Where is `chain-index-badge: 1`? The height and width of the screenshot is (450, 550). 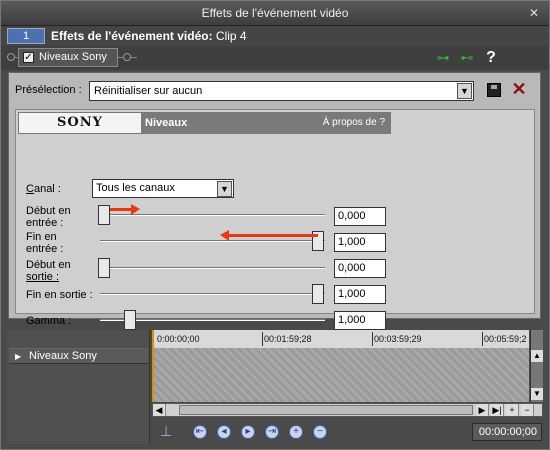
chain-index-badge: 1 is located at coordinates (26, 36).